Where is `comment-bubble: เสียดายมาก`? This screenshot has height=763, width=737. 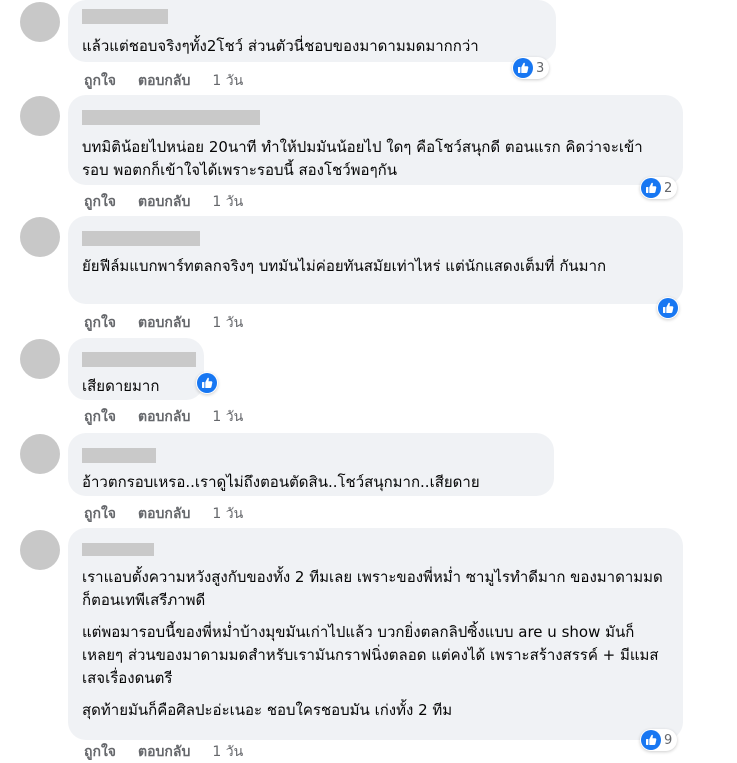 comment-bubble: เสียดายมาก is located at coordinates (136, 369).